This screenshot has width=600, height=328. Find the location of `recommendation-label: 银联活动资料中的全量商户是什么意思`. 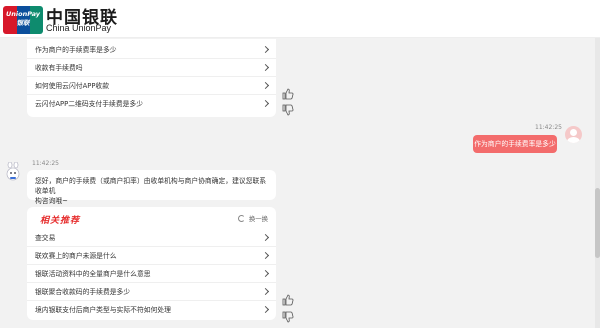

recommendation-label: 银联活动资料中的全量商户是什么意思 is located at coordinates (93, 274).